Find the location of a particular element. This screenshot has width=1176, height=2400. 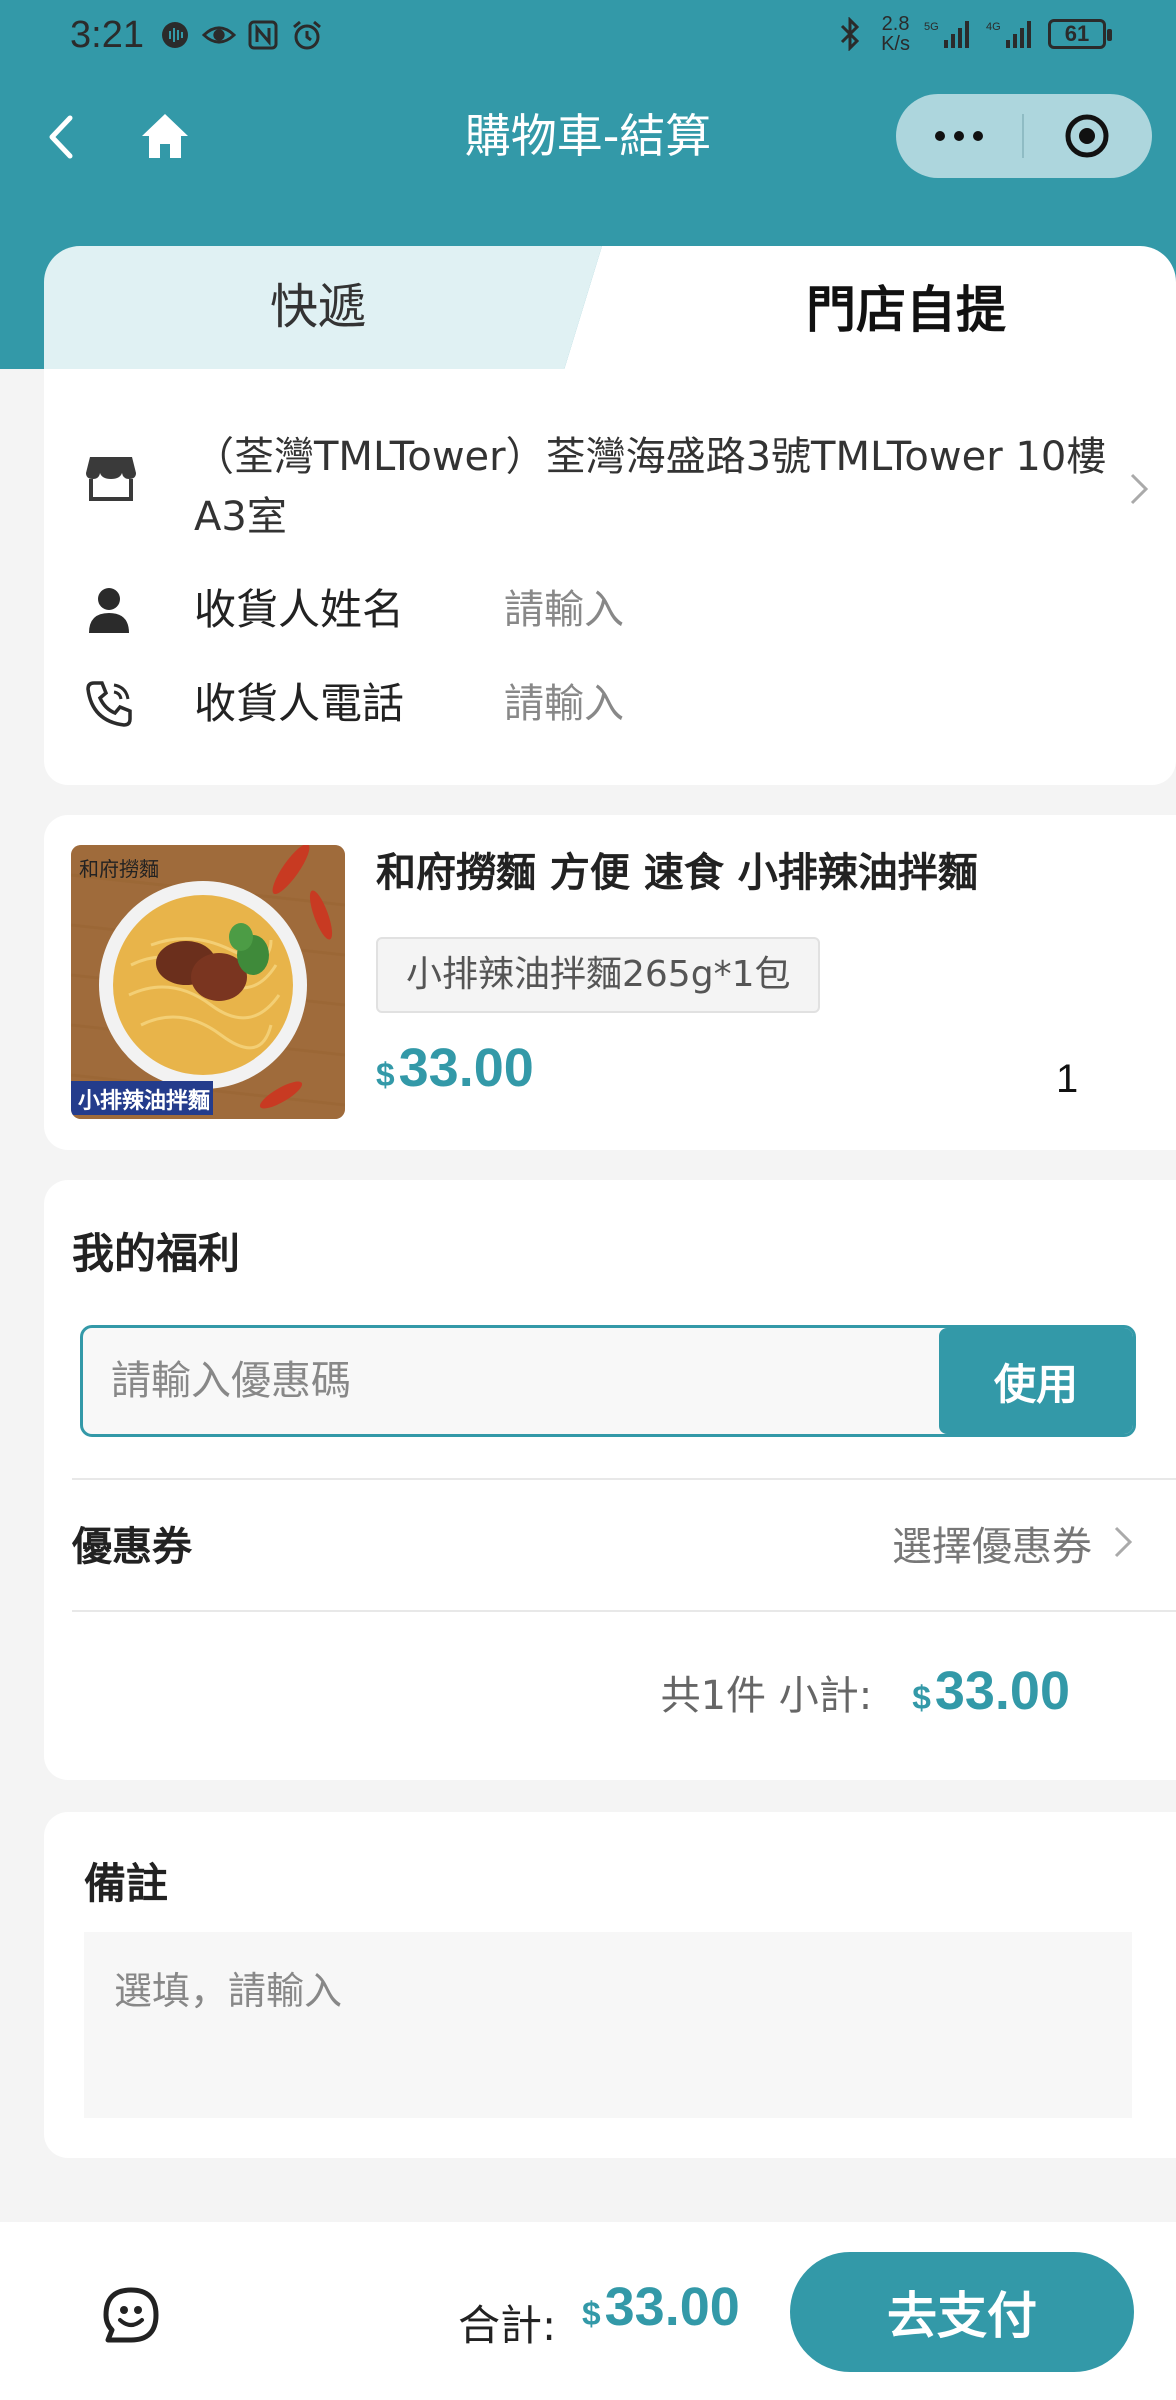

receiver-phone-label: 收貨人電話 is located at coordinates (299, 703).